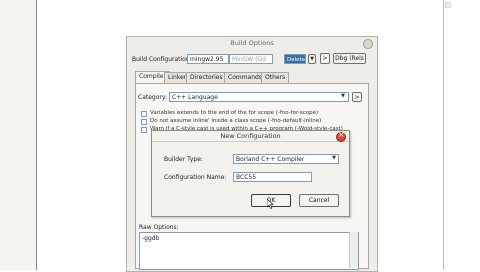 The image size is (480, 272). I want to click on raw-options-textarea: -ggdb, so click(249, 251).